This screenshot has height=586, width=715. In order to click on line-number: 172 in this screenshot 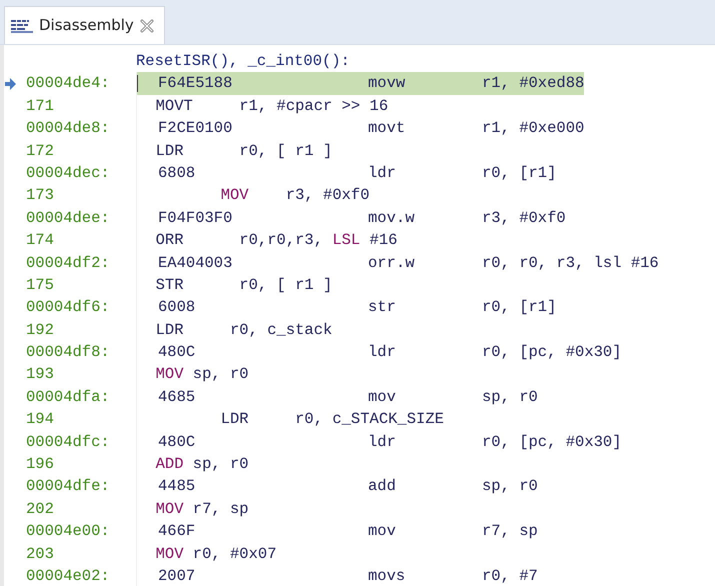, I will do `click(40, 151)`.